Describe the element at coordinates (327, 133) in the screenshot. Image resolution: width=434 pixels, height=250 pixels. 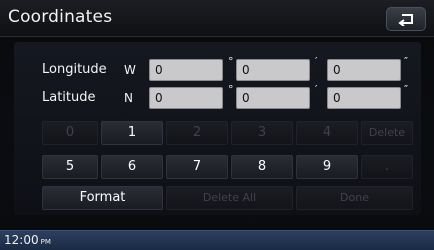
I see `key-4: 4` at that location.